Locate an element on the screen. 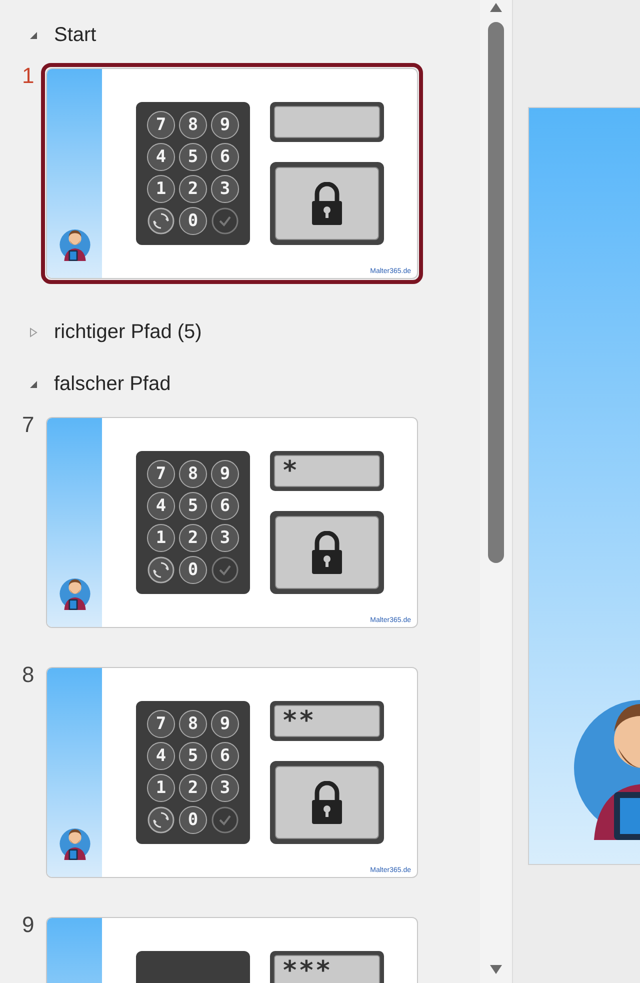  scroll-down-icon is located at coordinates (496, 969).